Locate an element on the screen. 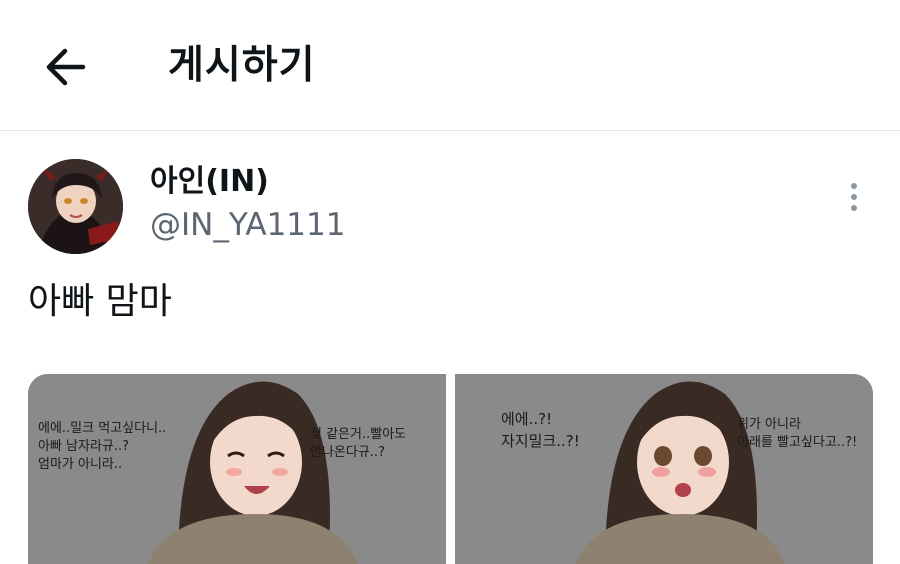  author-handle: @IN_YA1111 is located at coordinates (247, 225).